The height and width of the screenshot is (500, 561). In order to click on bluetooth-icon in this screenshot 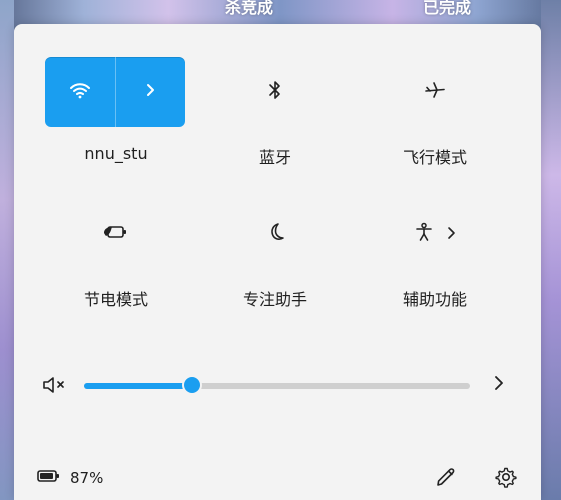, I will do `click(275, 92)`.